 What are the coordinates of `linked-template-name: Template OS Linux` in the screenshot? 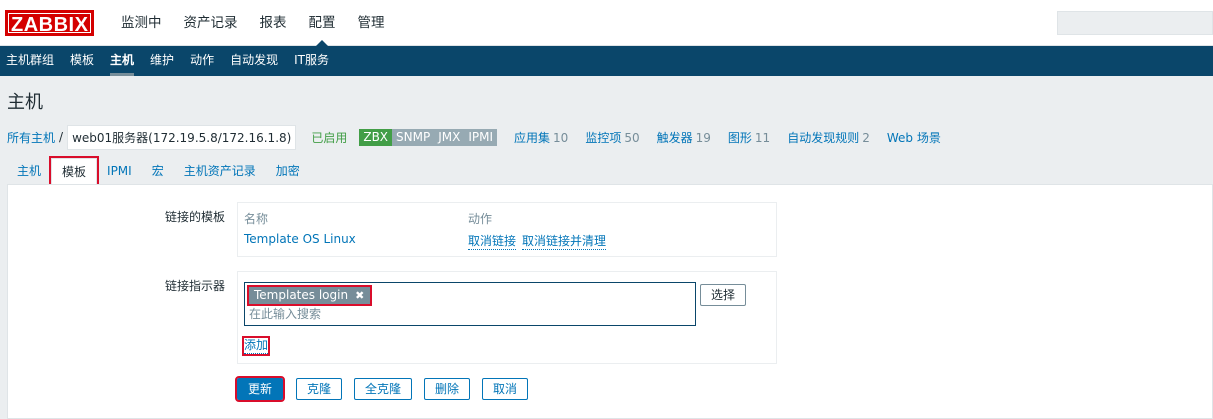 It's located at (300, 239).